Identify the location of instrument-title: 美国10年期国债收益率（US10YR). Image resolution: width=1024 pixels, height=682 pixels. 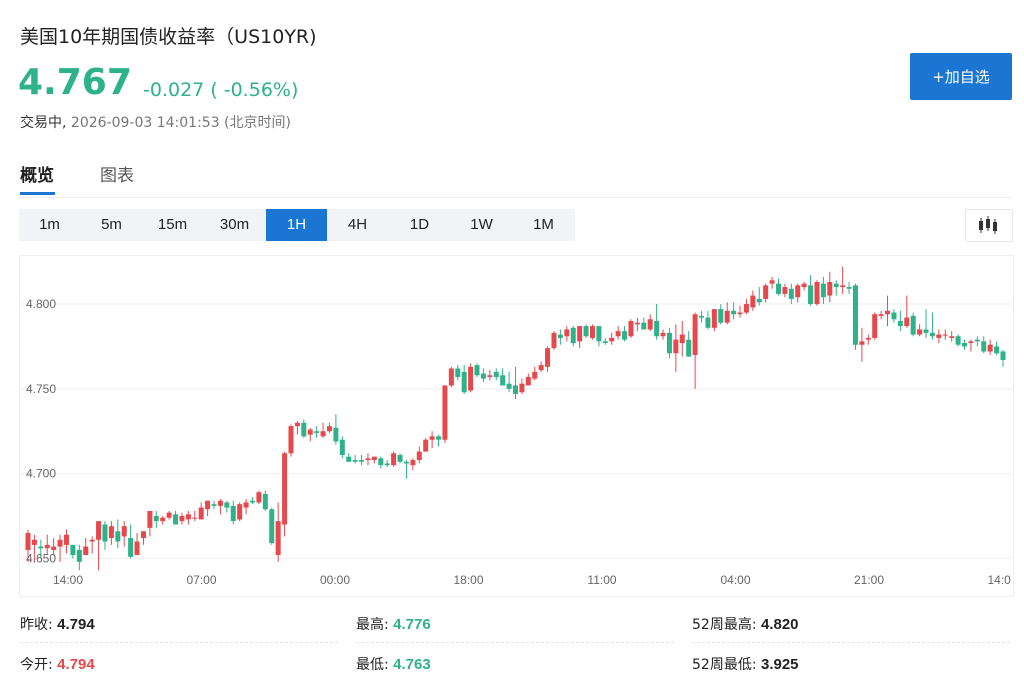
(168, 37).